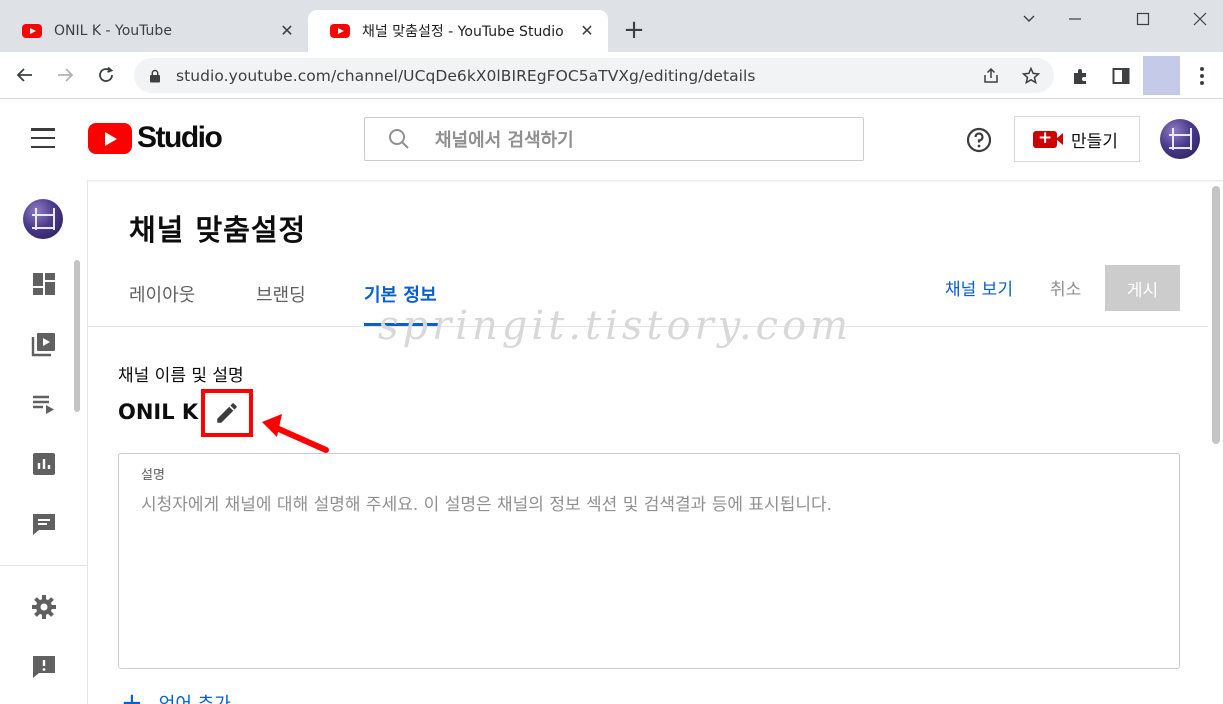 The height and width of the screenshot is (704, 1223). Describe the element at coordinates (44, 667) in the screenshot. I see `feedback-icon` at that location.